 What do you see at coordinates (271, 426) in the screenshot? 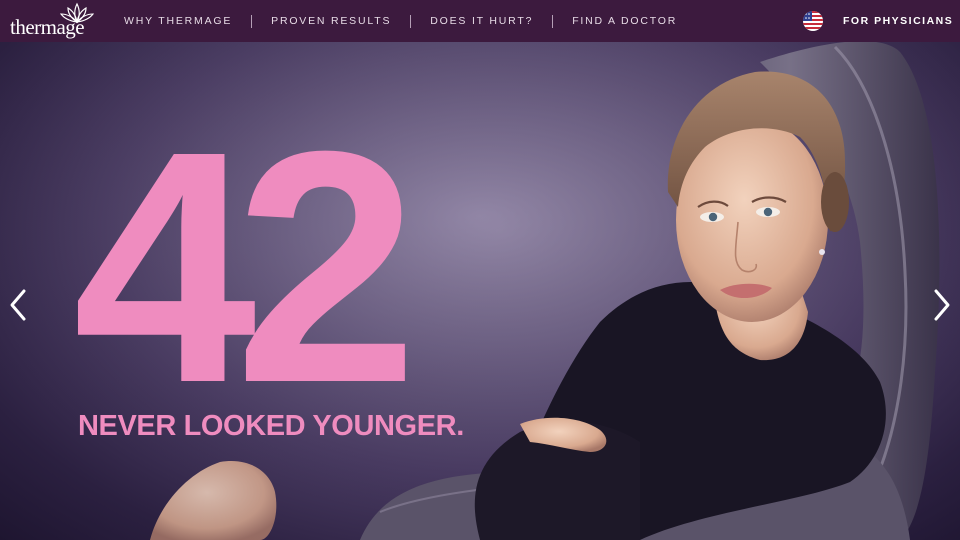
I see `hero-tagline: NEVER LOOKED YOUNGER.` at bounding box center [271, 426].